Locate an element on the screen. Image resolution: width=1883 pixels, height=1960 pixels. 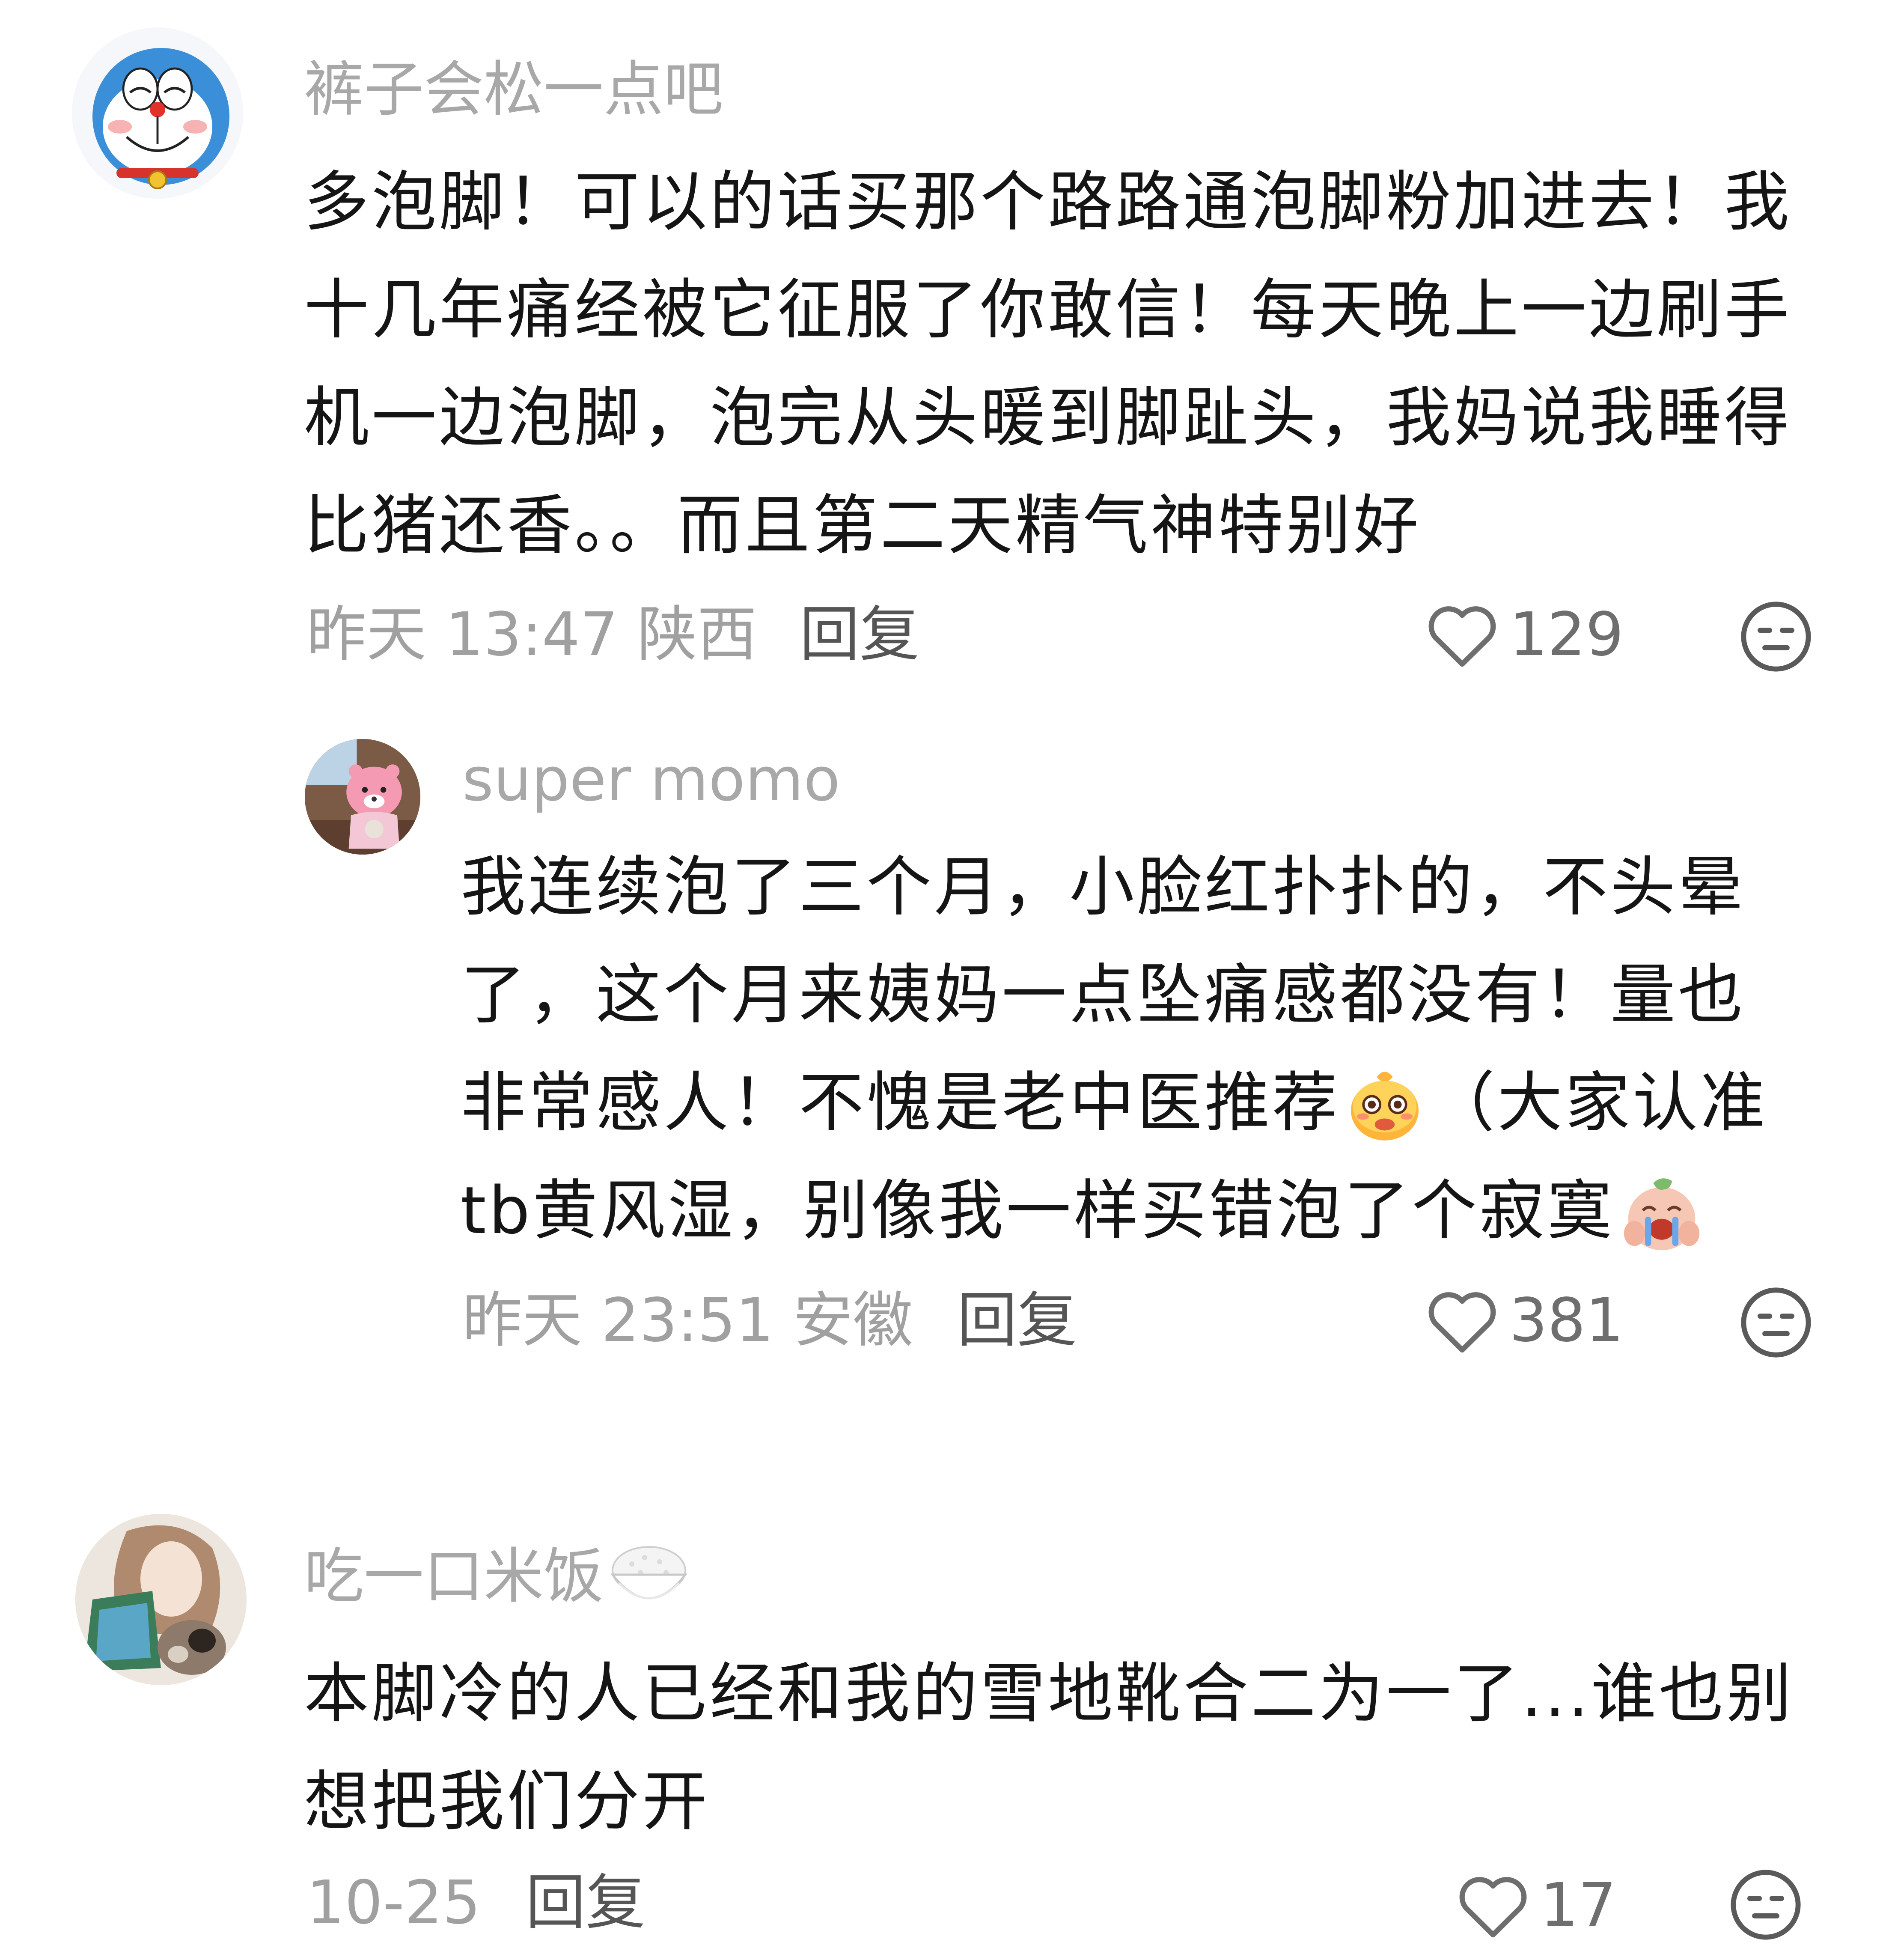
username-text: 吃一口米饭 is located at coordinates (454, 1577).